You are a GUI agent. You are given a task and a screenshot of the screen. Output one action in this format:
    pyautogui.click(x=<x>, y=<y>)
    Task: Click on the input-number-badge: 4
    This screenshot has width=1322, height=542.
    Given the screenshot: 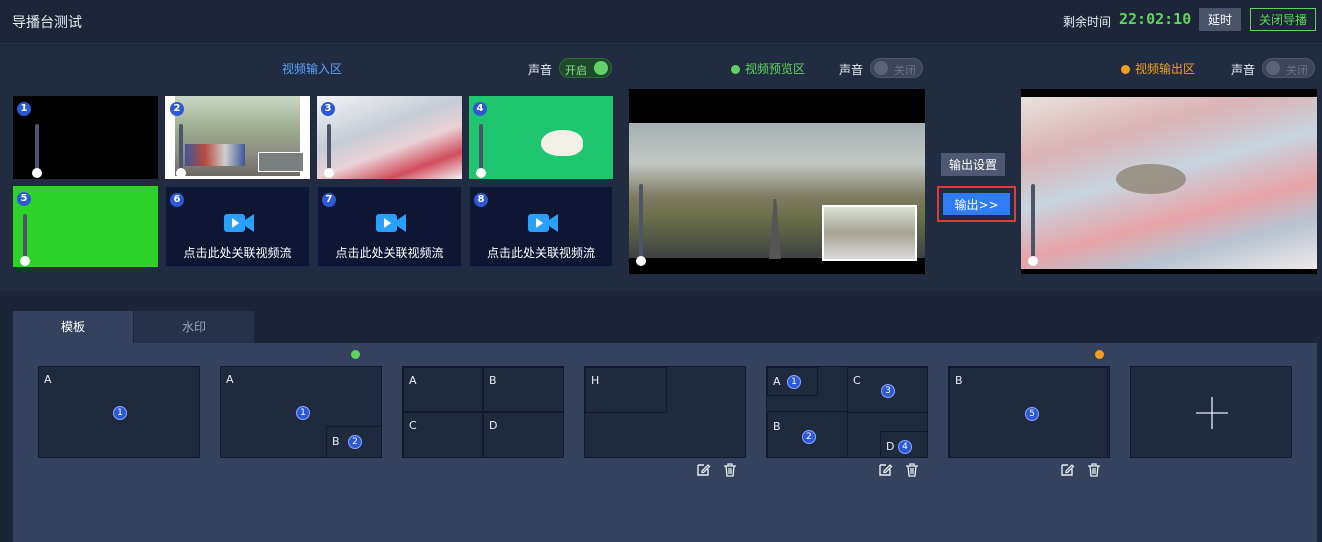 What is the action you would take?
    pyautogui.click(x=480, y=109)
    